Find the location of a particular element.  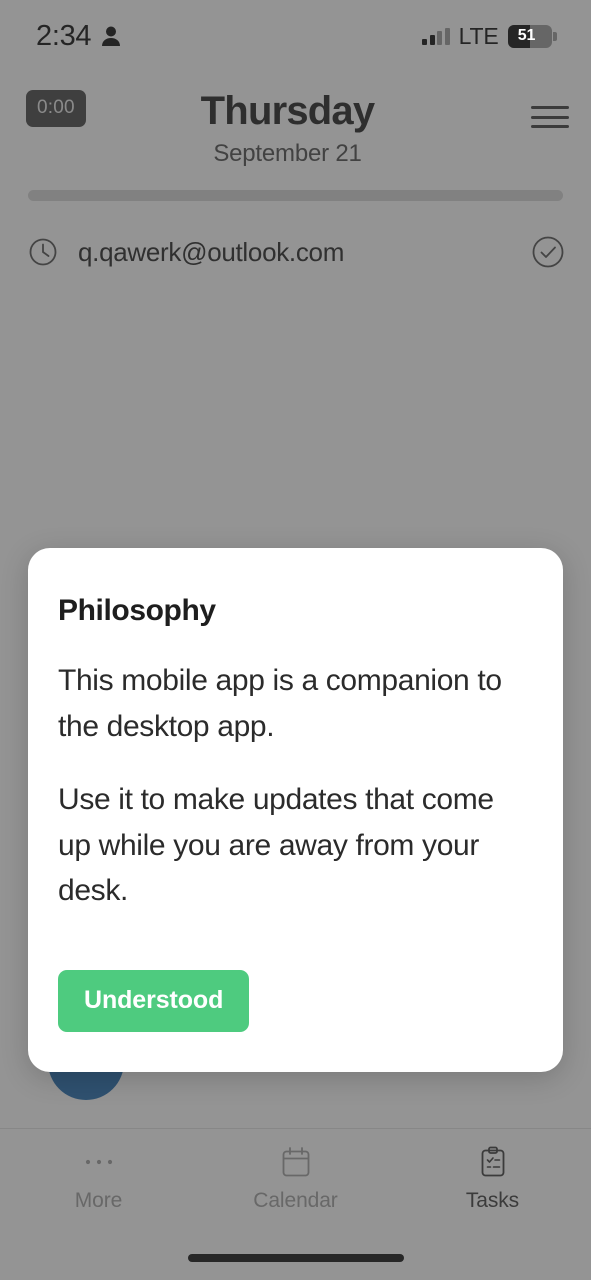

dialog-title: Philosophy is located at coordinates (137, 610).